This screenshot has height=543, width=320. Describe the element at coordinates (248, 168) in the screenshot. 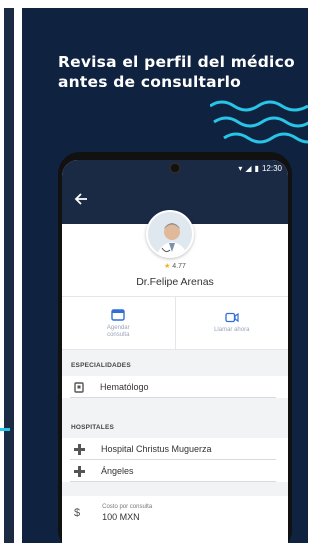

I see `signal-icon: ◢` at that location.